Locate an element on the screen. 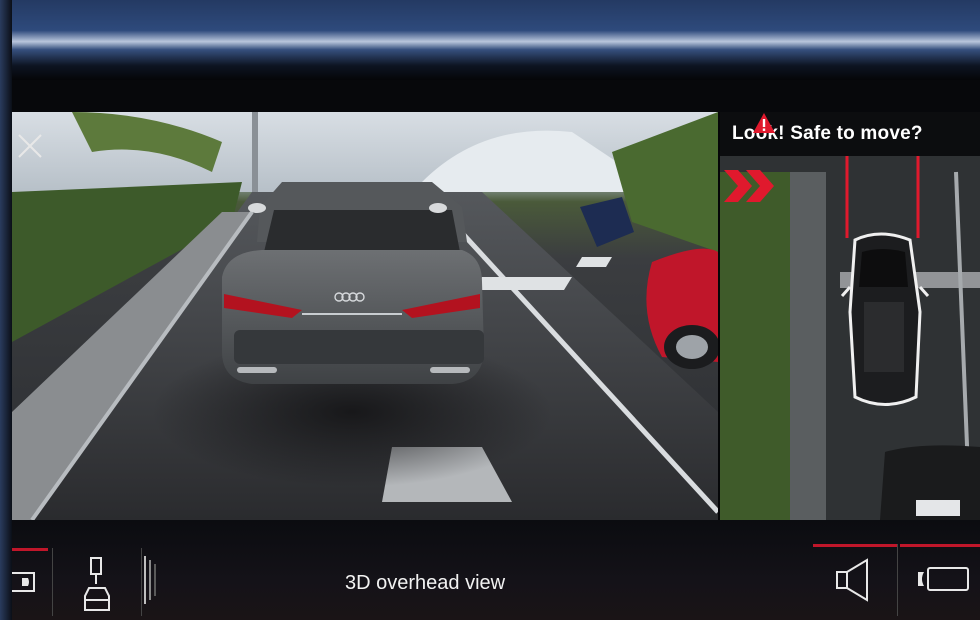 This screenshot has width=980, height=620. warning-banner: Look! Safe to move? is located at coordinates (850, 134).